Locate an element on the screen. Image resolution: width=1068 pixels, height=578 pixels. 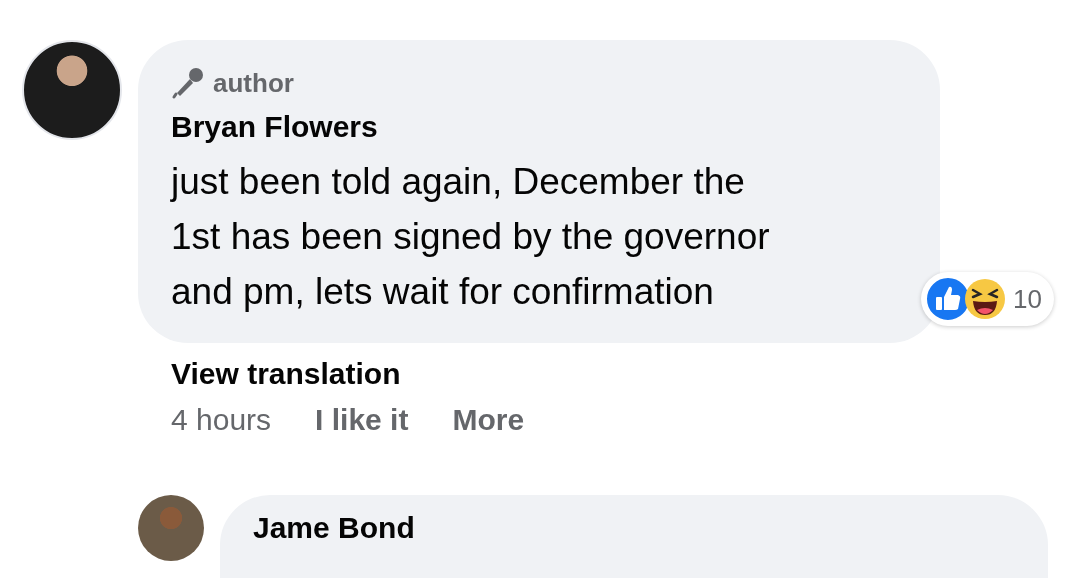
reactions-badge: 10 is located at coordinates (987, 299).